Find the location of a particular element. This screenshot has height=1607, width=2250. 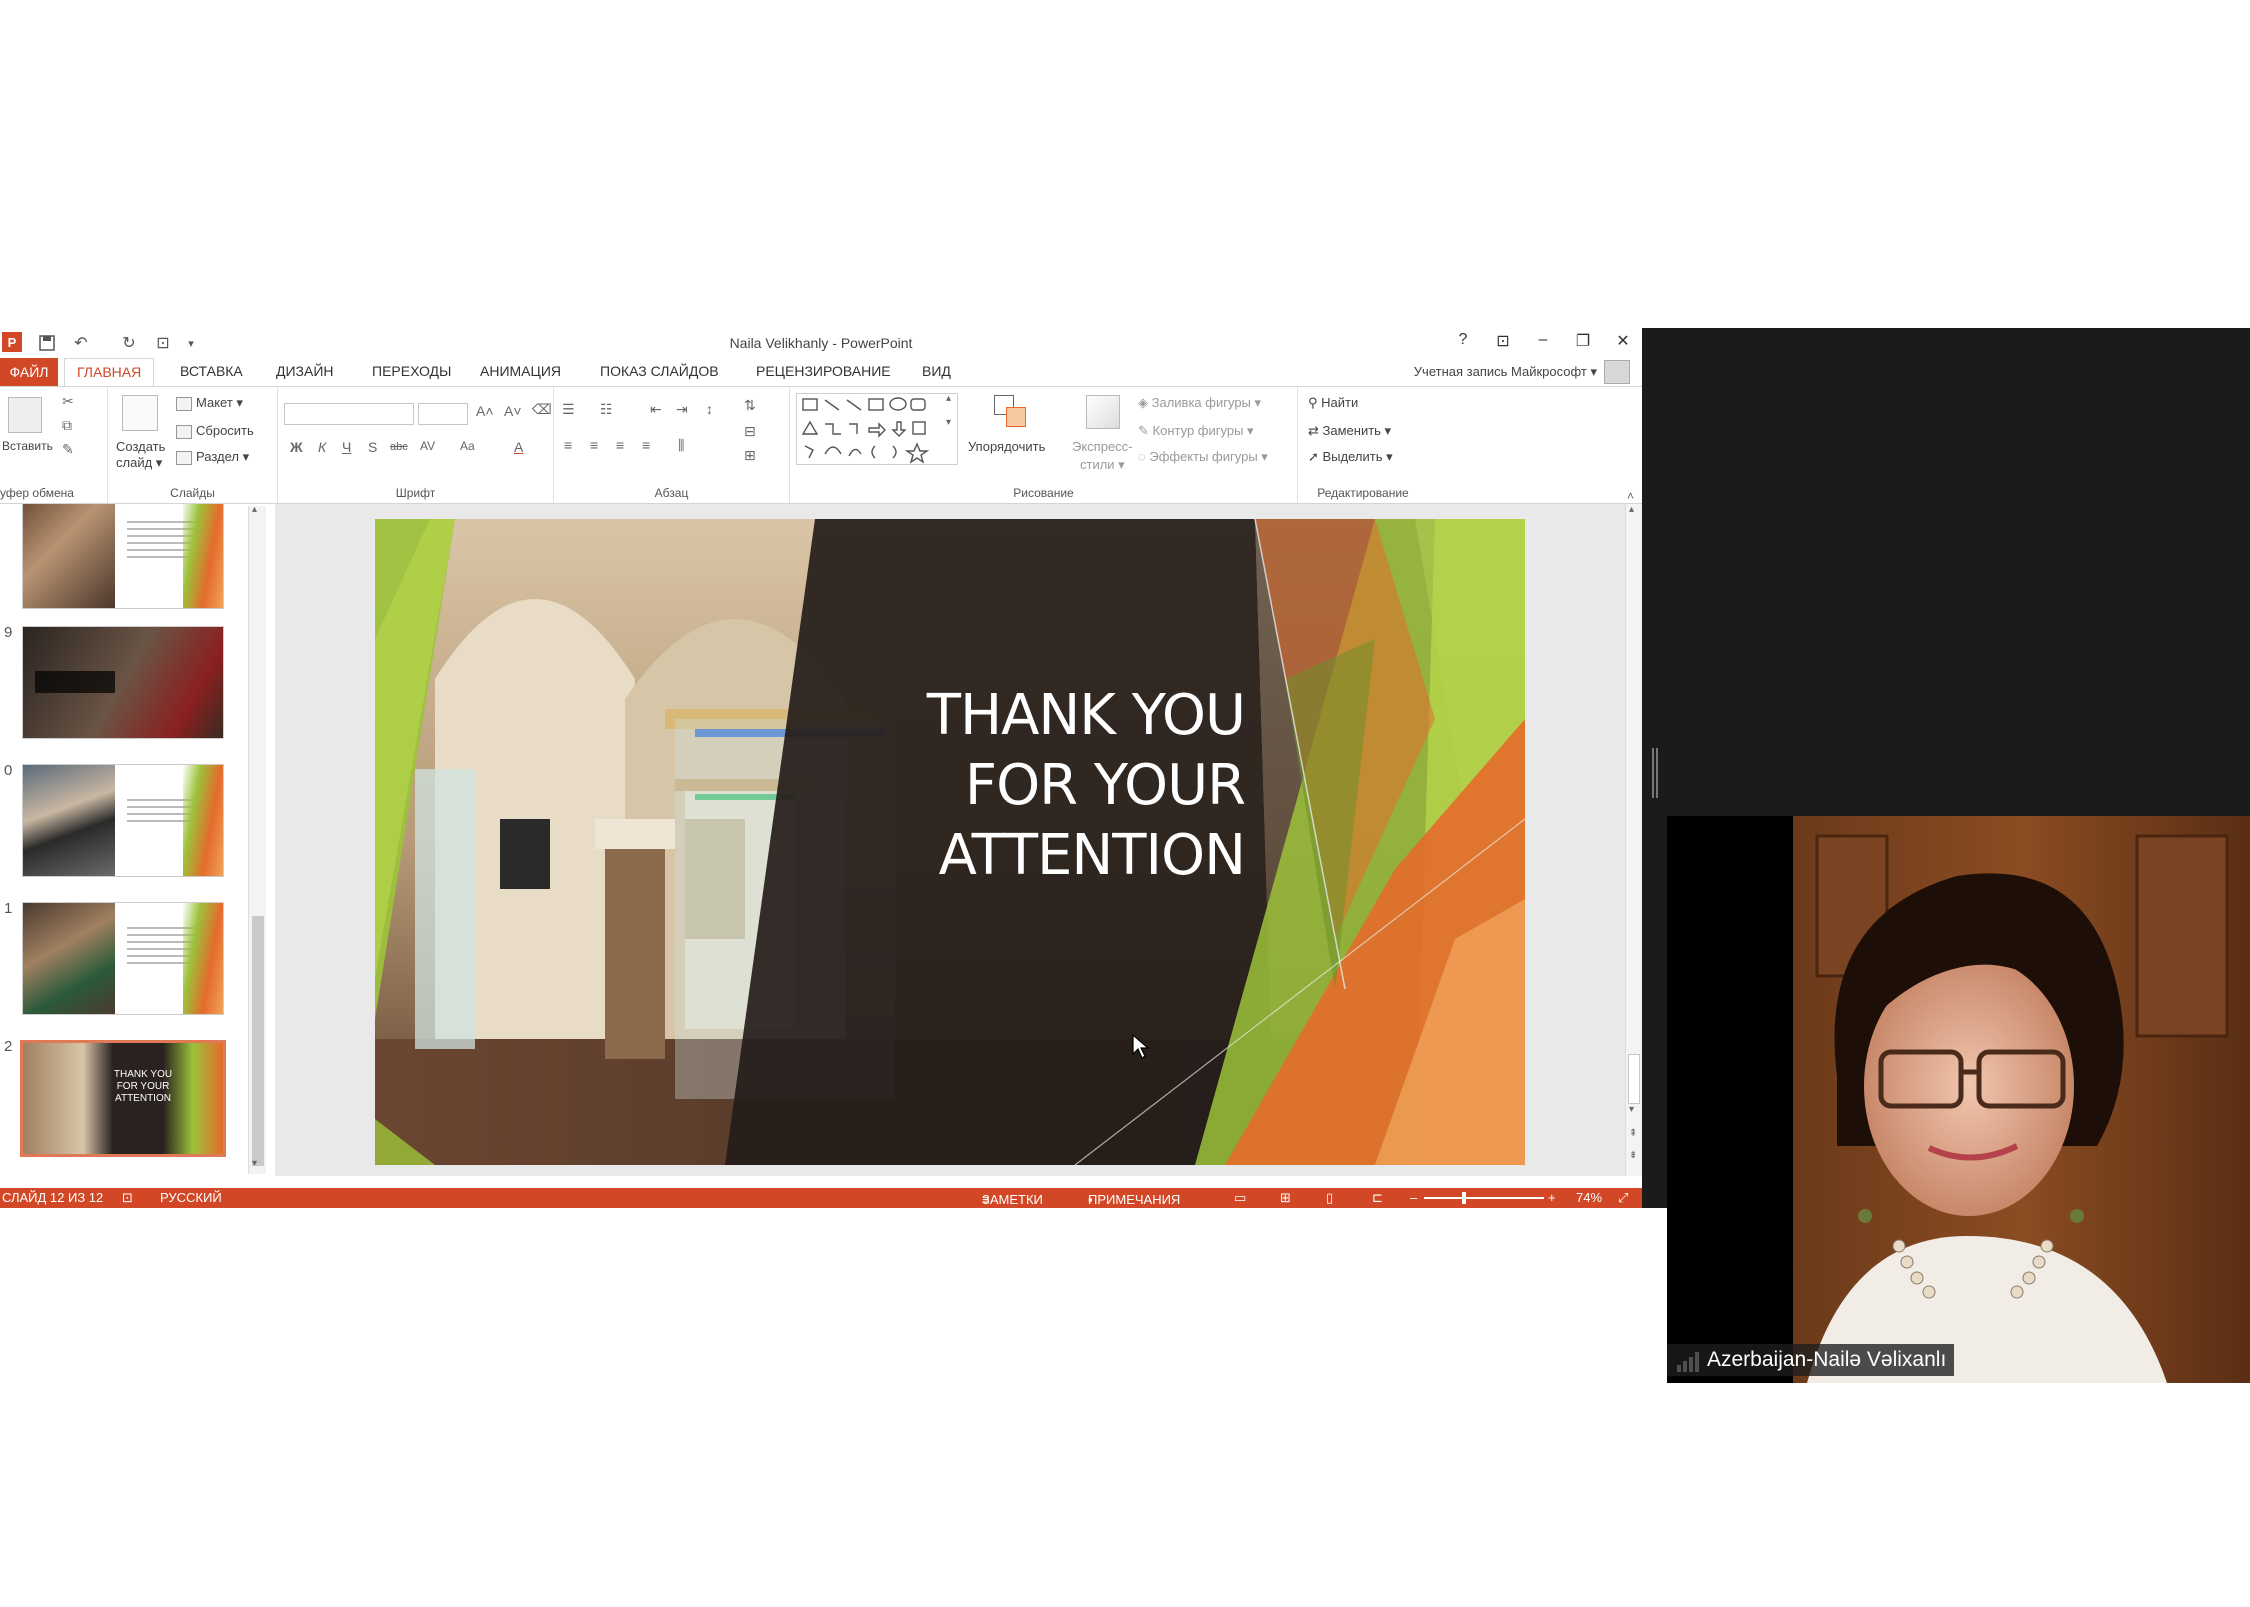

zoom-out-button: – is located at coordinates (1413, 1197).